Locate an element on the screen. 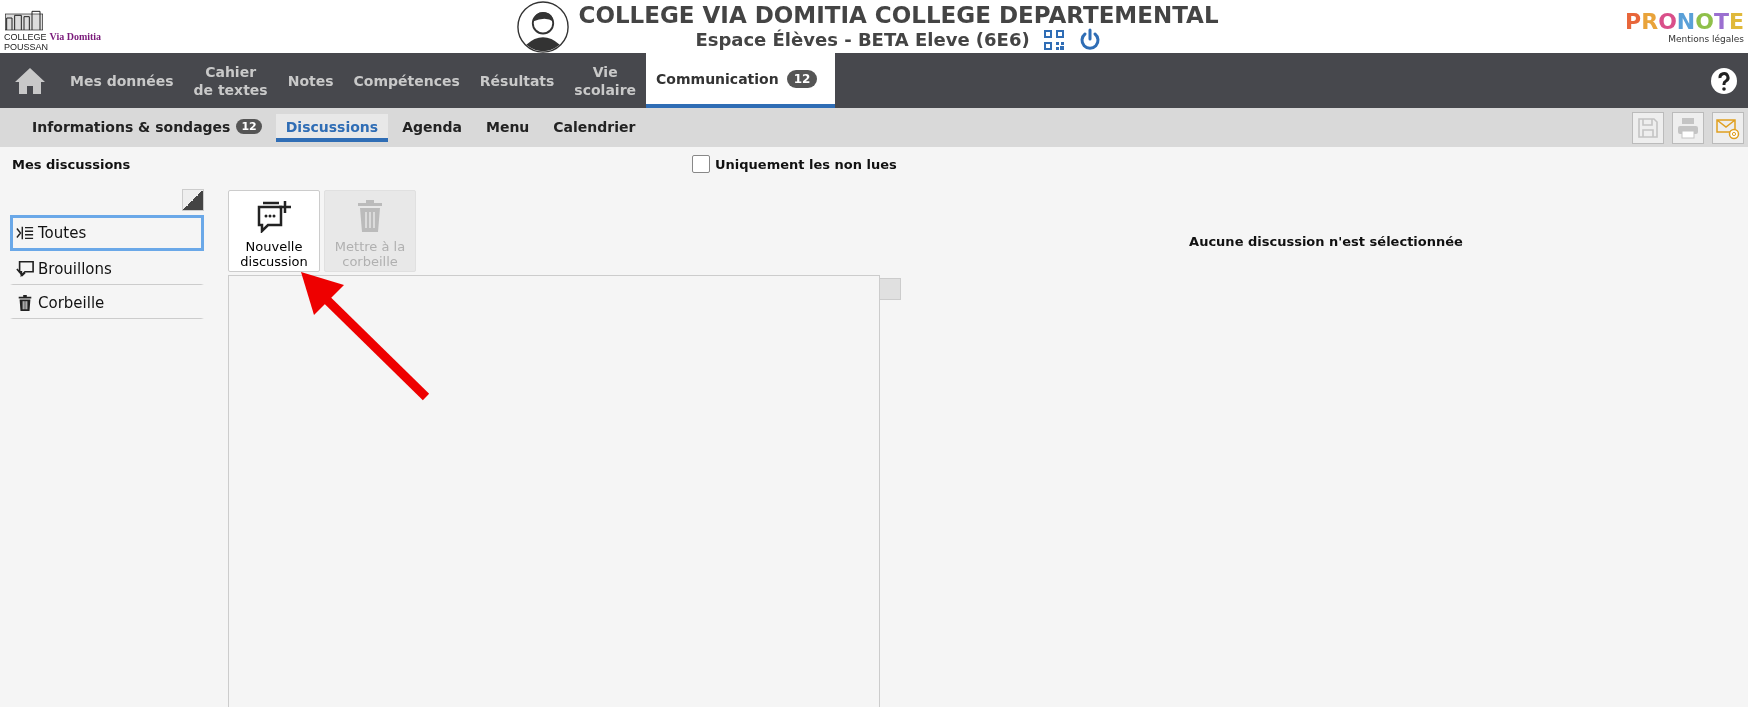  speech-bubble-icon is located at coordinates (25, 269).